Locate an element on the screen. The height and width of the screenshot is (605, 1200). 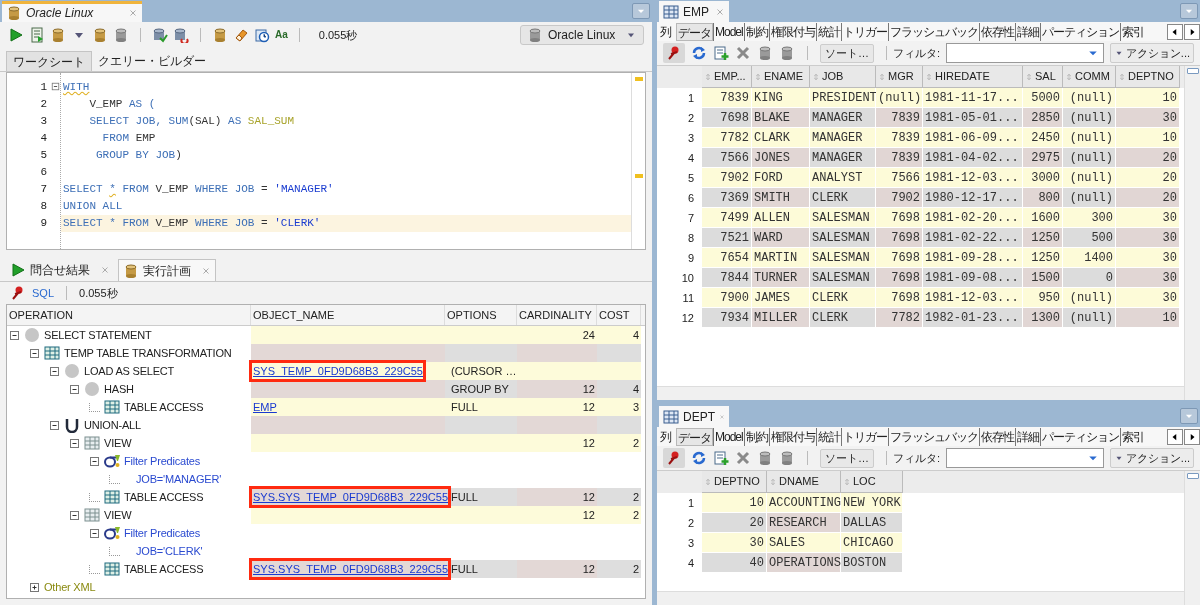
result-tab: 実行計画 is located at coordinates (167, 270).